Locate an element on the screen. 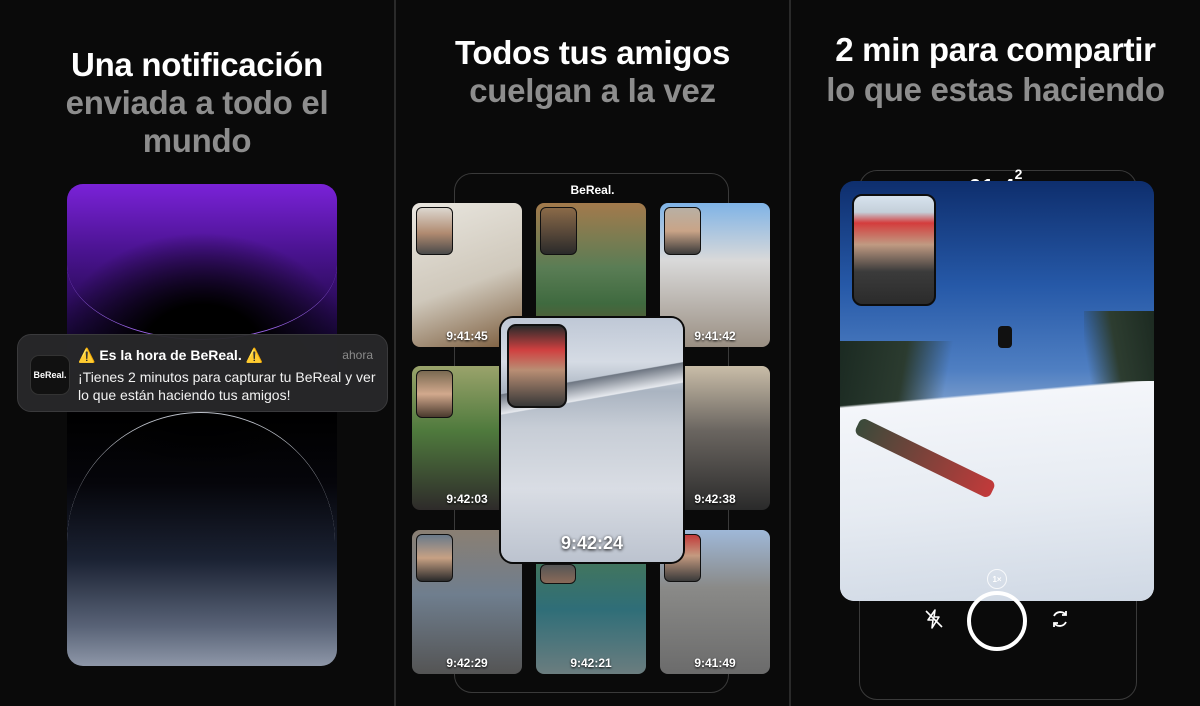 This screenshot has height=706, width=1200. lockscreen-glow-arc is located at coordinates (202, 265).